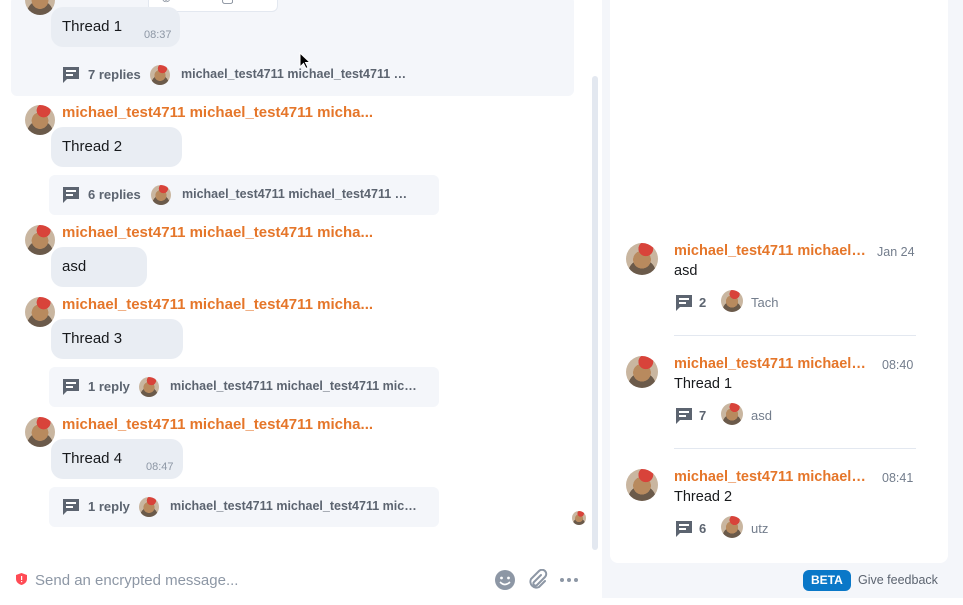 The width and height of the screenshot is (963, 605). Describe the element at coordinates (114, 194) in the screenshot. I see `thread-reply-count: 6 replies` at that location.